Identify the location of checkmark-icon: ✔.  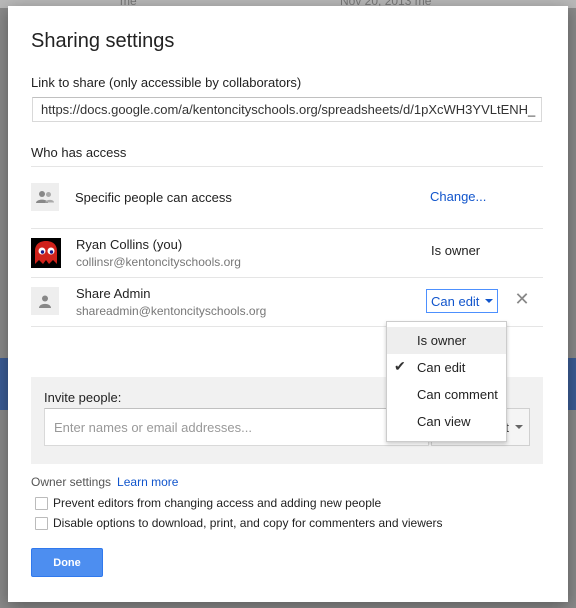
(400, 366).